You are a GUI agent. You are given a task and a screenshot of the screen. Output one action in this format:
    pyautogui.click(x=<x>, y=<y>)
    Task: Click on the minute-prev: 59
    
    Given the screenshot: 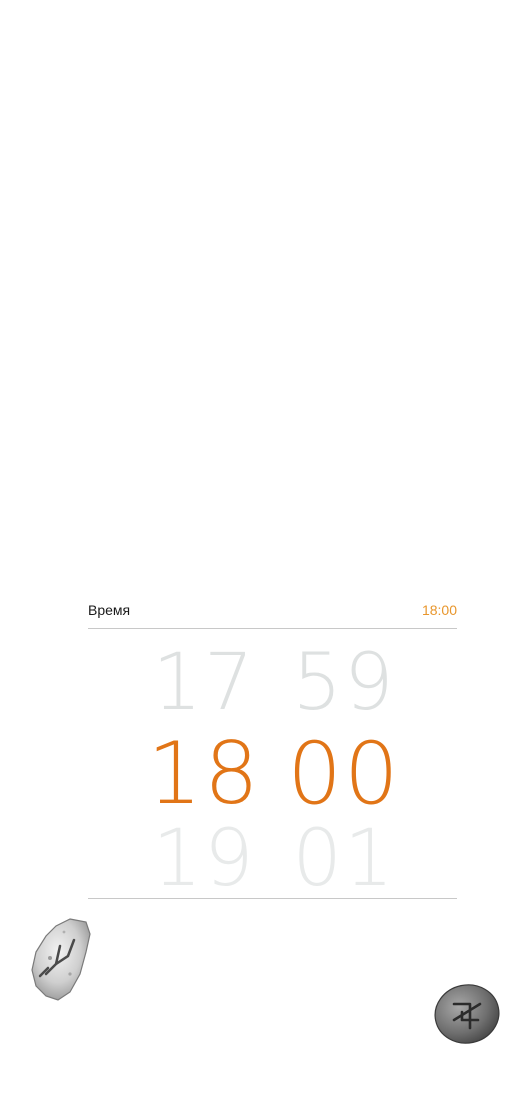 What is the action you would take?
    pyautogui.click(x=344, y=683)
    